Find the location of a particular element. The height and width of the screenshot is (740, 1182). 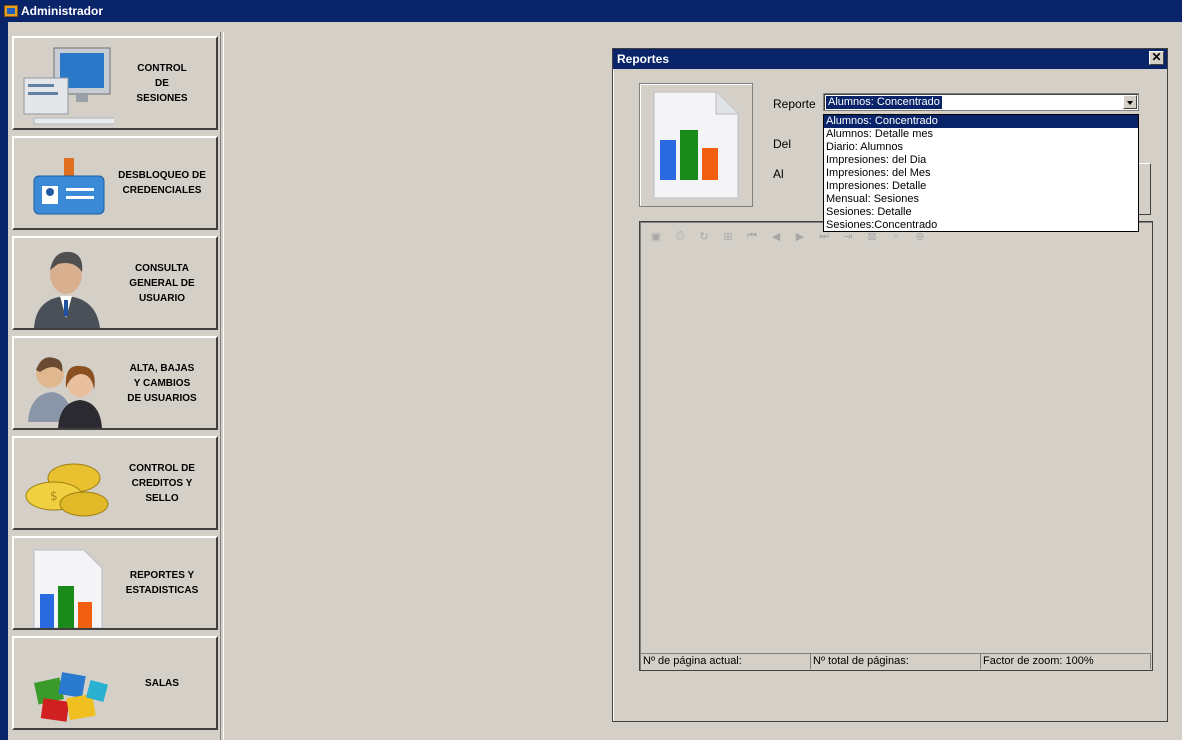

chevron-down-icon is located at coordinates (1130, 102).